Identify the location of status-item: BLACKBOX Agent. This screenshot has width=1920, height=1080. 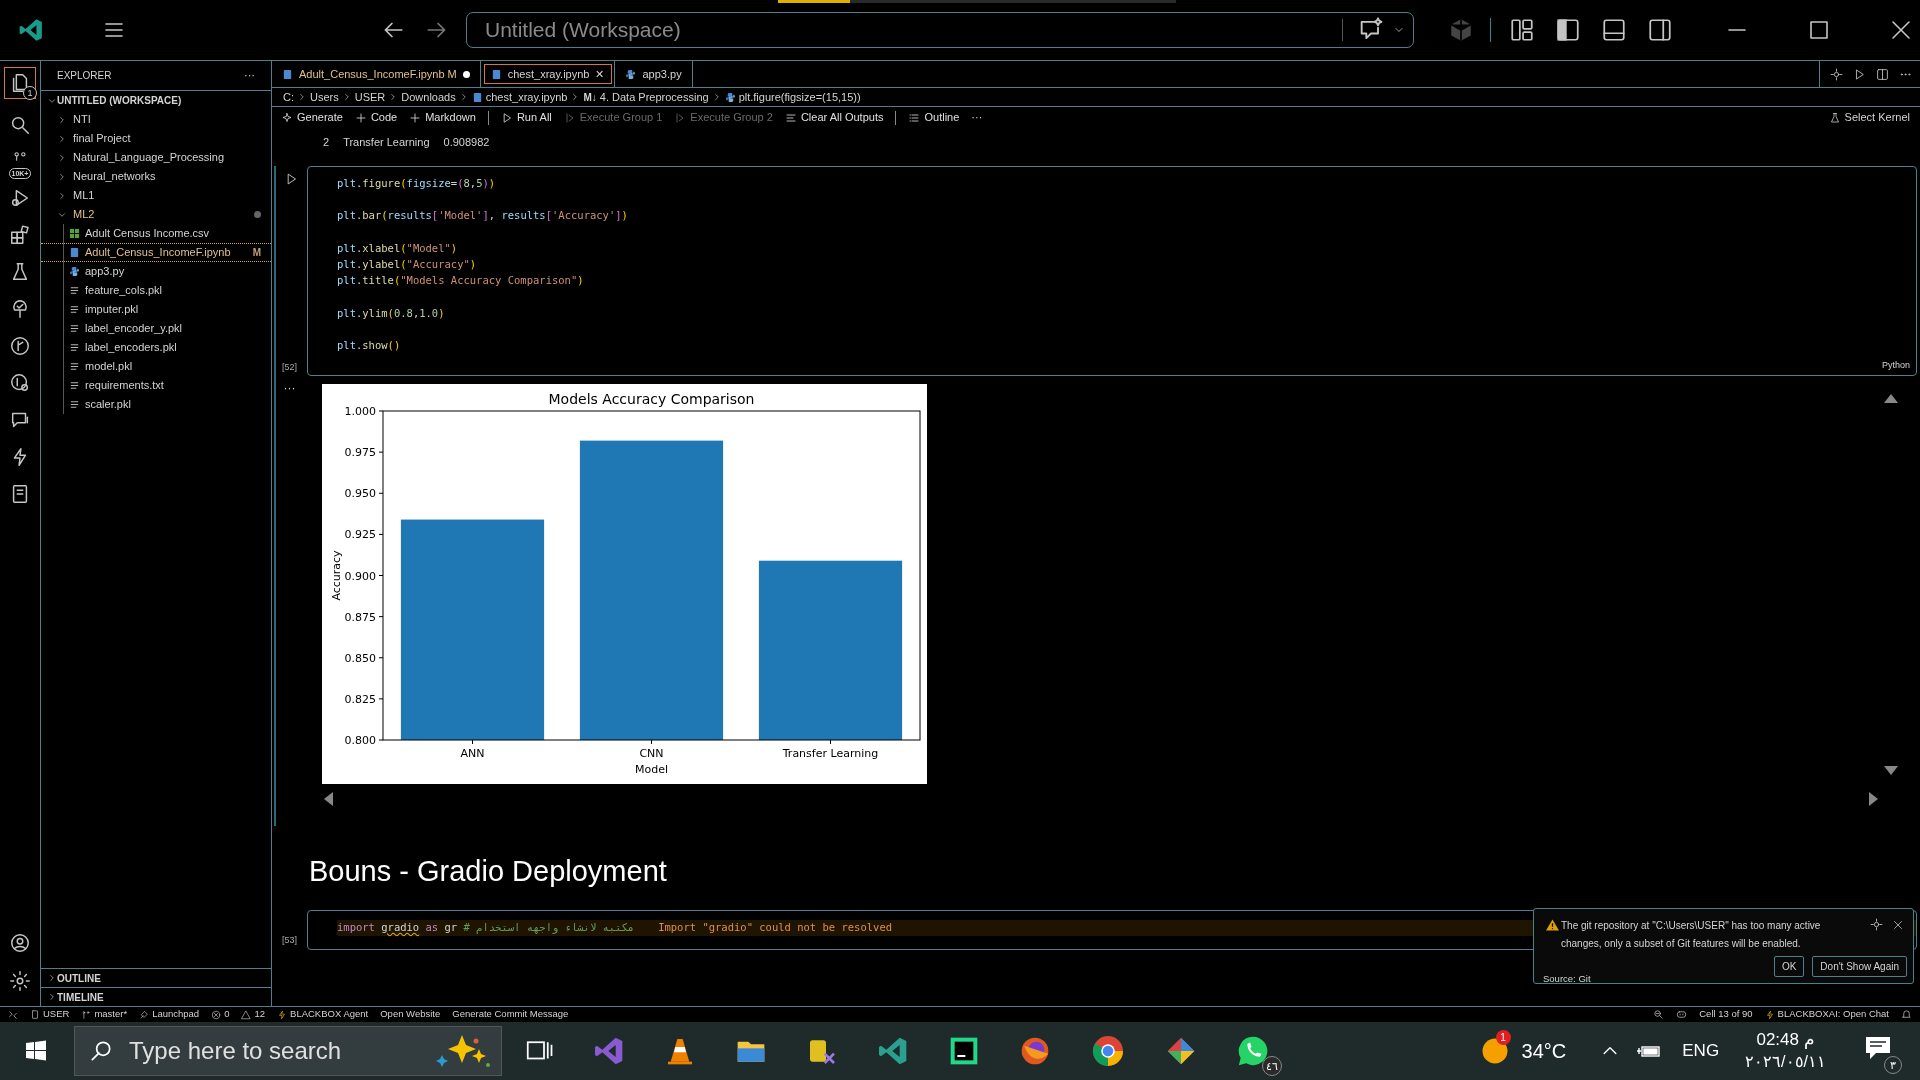
(323, 1014).